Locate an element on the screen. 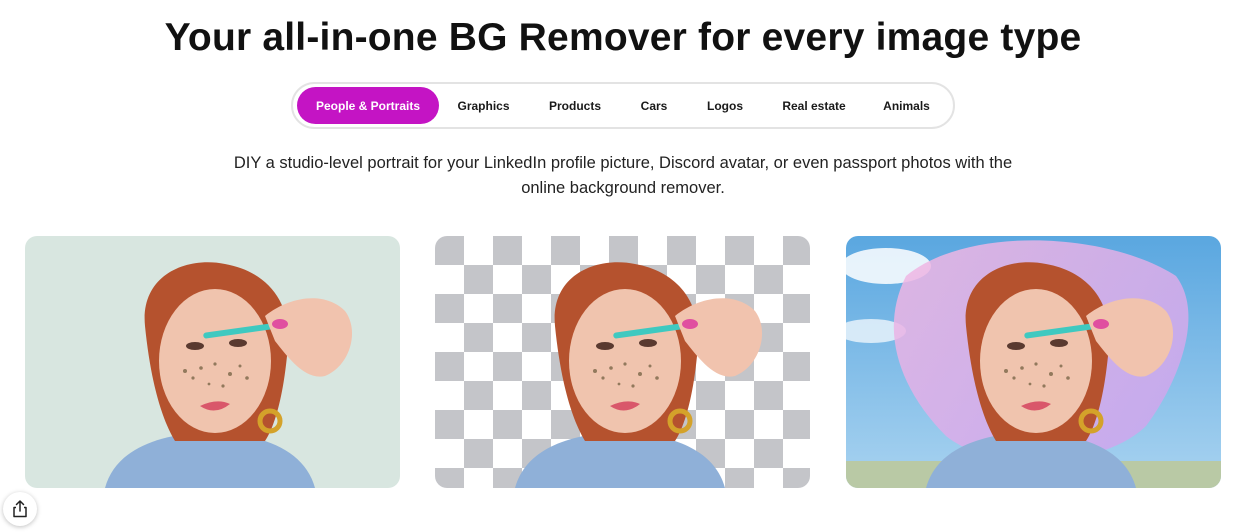 The height and width of the screenshot is (532, 1246). tab-products: Products is located at coordinates (575, 105).